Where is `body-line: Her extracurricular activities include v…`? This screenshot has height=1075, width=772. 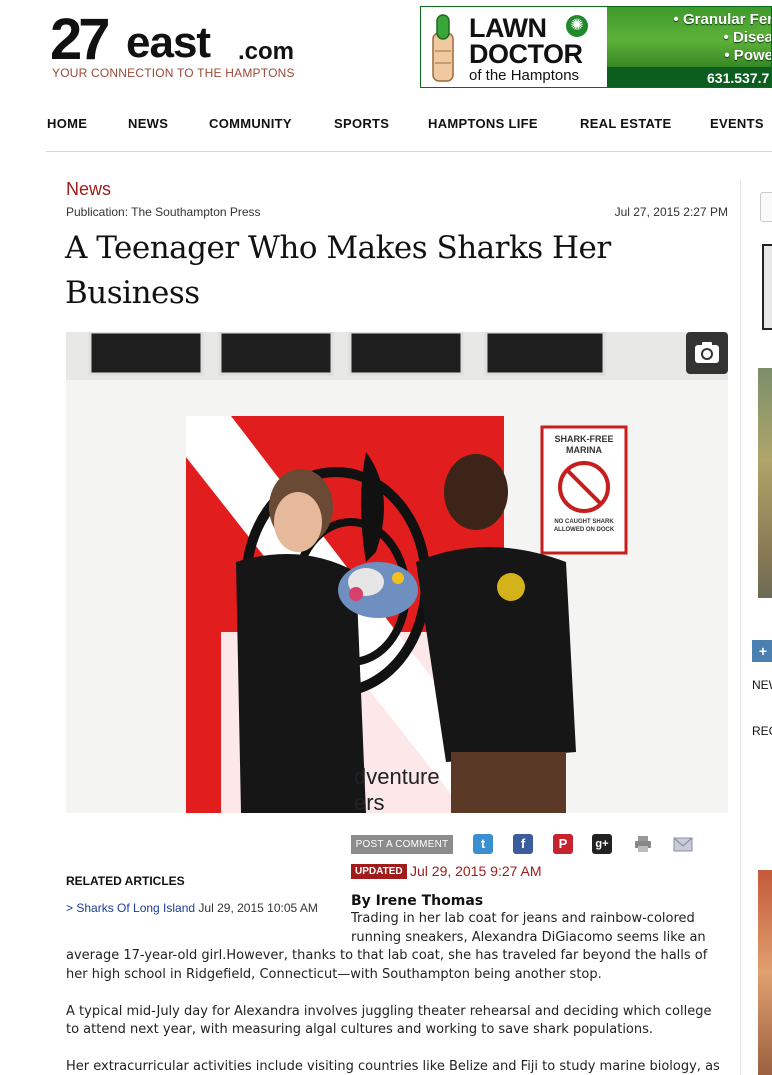
body-line: Her extracurricular activities include v… is located at coordinates (393, 1066).